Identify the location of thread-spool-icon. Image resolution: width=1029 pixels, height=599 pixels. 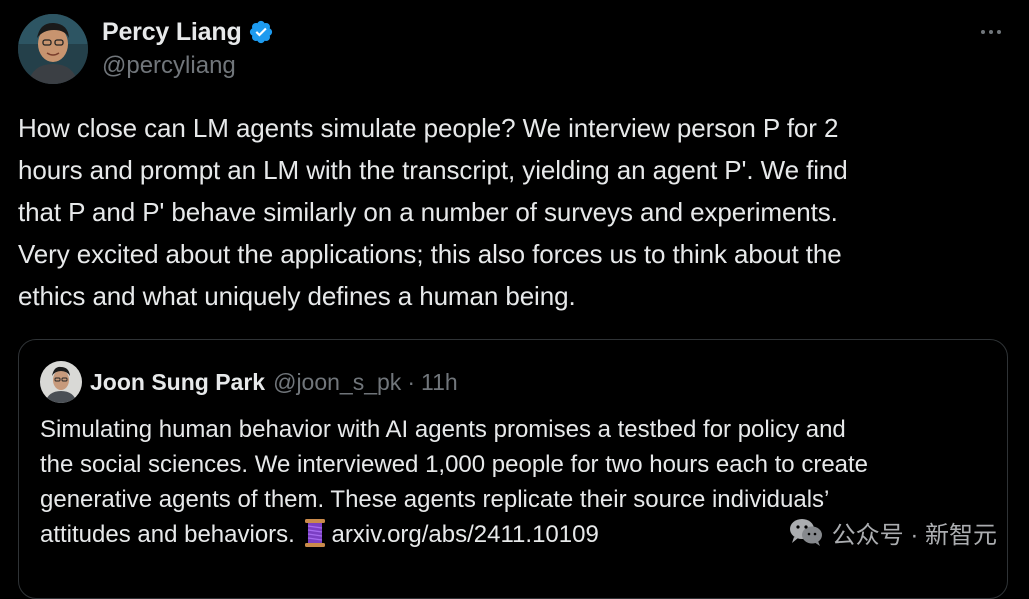
(314, 533).